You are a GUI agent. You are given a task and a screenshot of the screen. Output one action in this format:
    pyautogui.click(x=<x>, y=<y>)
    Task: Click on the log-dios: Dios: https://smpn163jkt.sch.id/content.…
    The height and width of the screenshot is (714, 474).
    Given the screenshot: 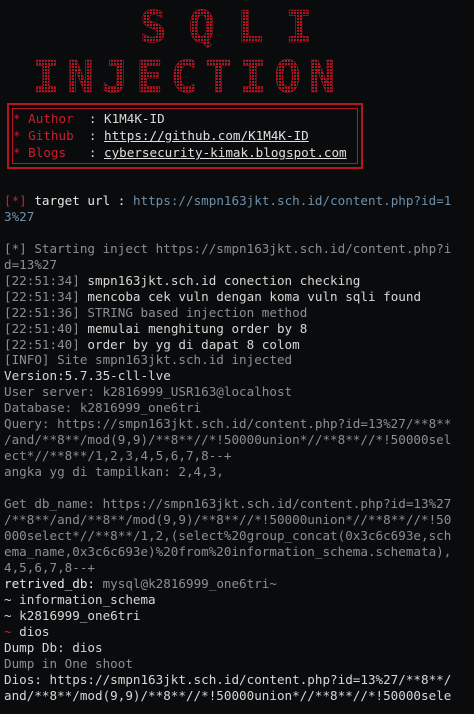 What is the action you would take?
    pyautogui.click(x=228, y=679)
    